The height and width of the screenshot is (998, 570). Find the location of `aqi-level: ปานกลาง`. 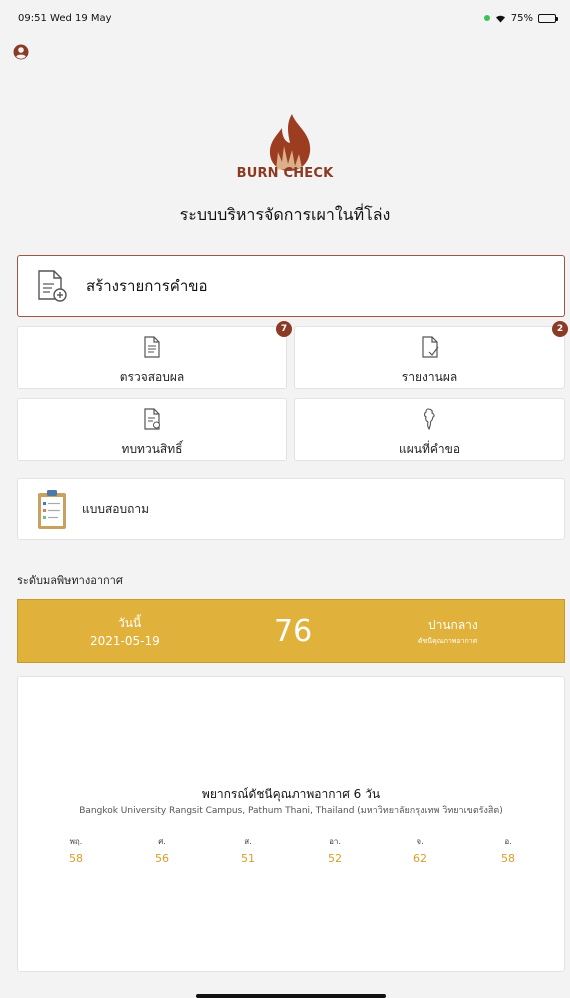

aqi-level: ปานกลาง is located at coordinates (453, 625).